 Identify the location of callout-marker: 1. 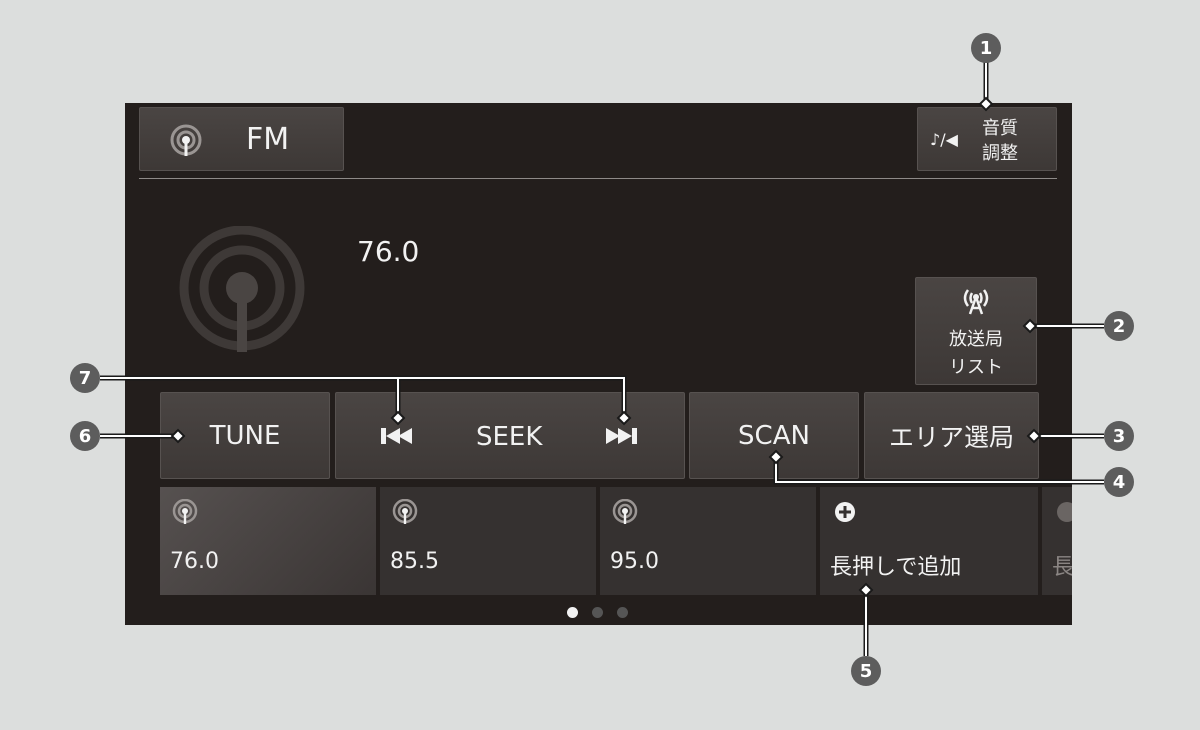
(986, 48).